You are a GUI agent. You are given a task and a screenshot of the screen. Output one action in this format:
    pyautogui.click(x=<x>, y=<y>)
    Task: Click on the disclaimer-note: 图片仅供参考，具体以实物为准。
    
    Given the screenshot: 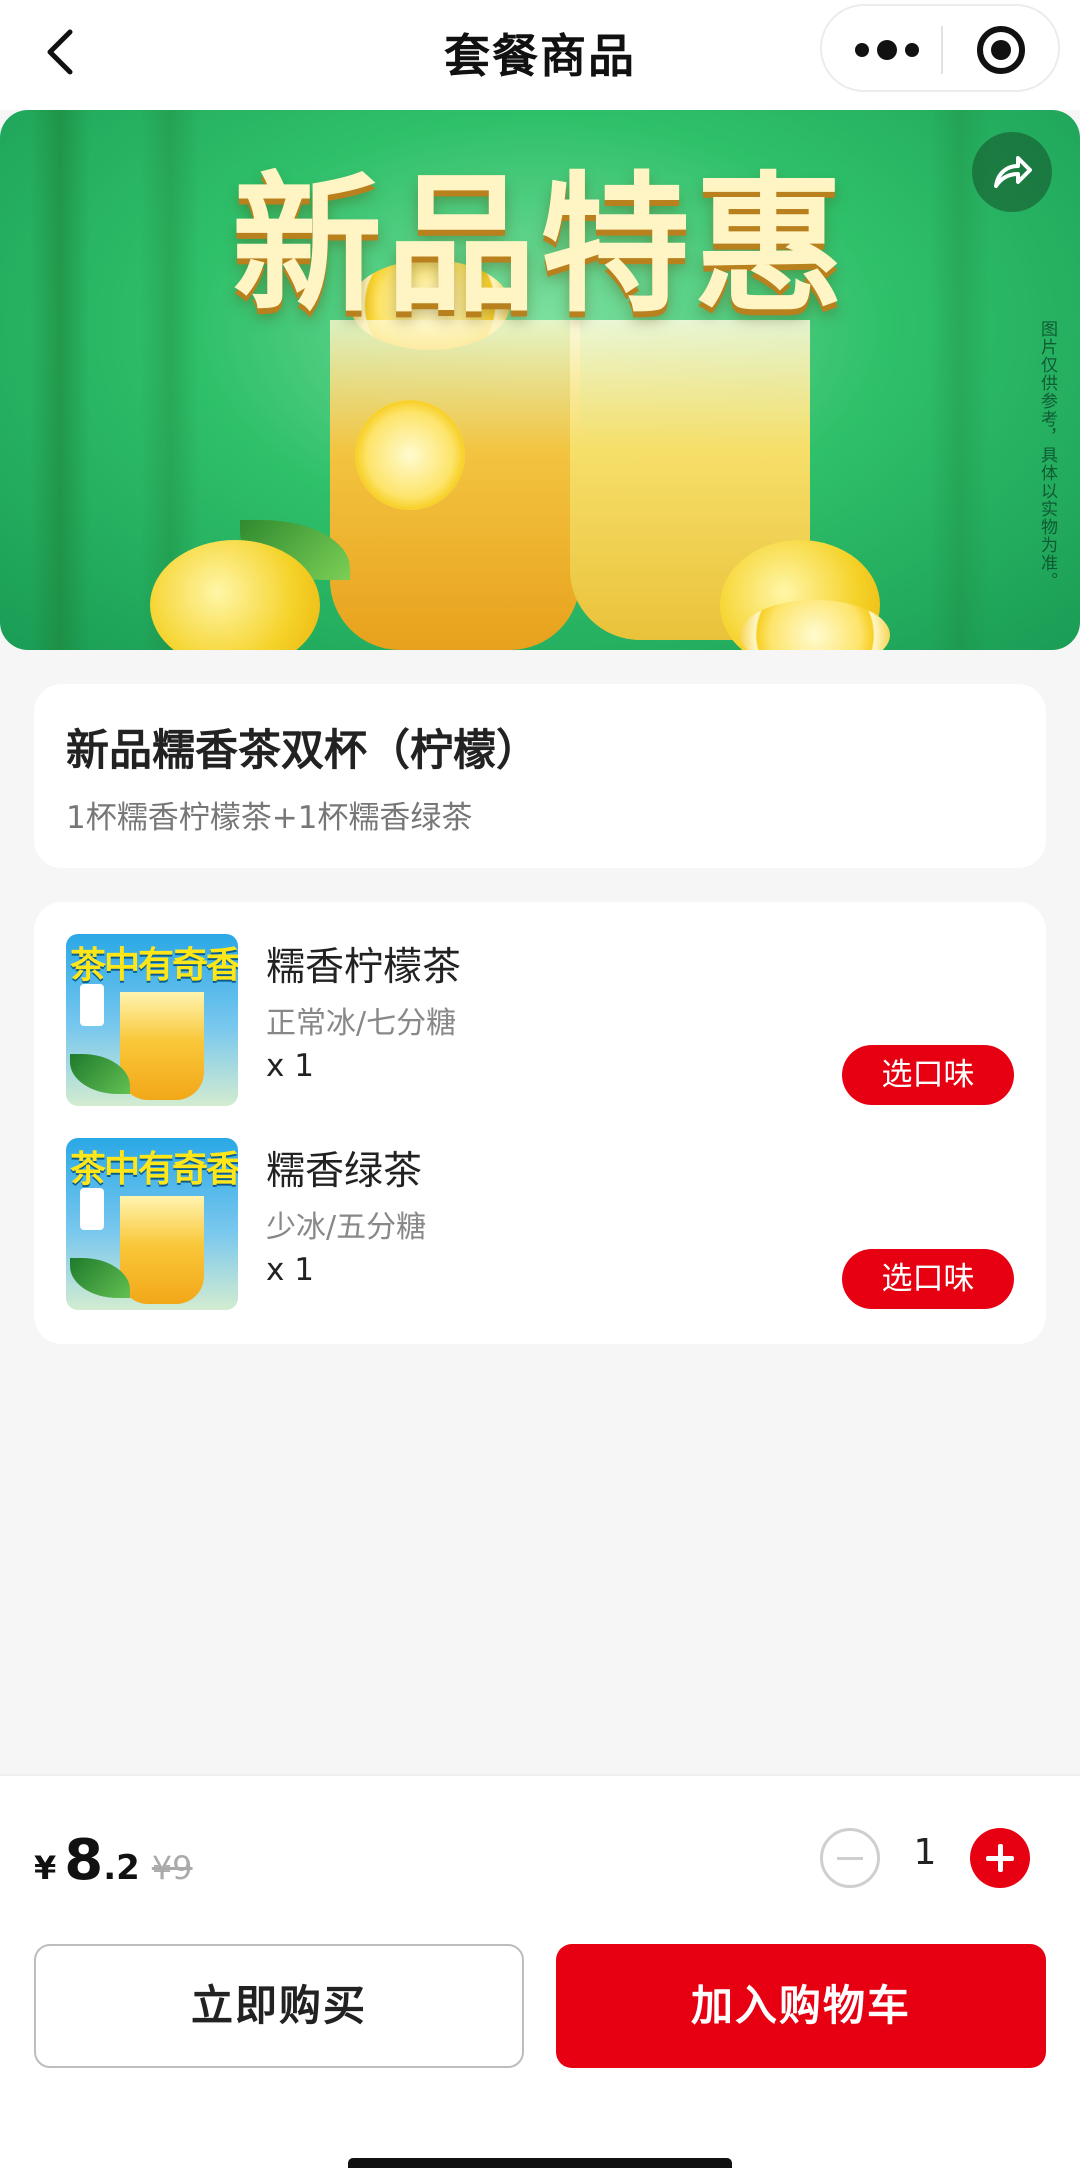 What is the action you would take?
    pyautogui.click(x=1047, y=455)
    